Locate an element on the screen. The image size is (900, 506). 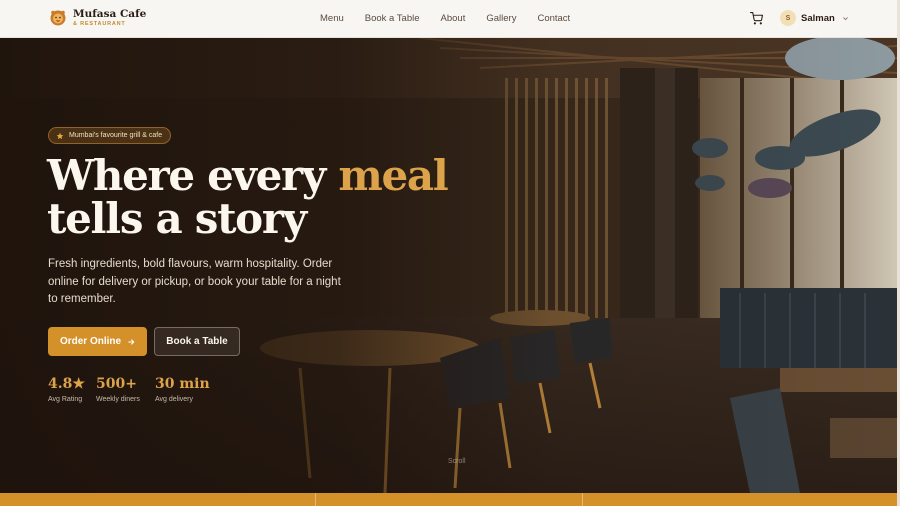
stat-value: 30 min is located at coordinates (182, 384).